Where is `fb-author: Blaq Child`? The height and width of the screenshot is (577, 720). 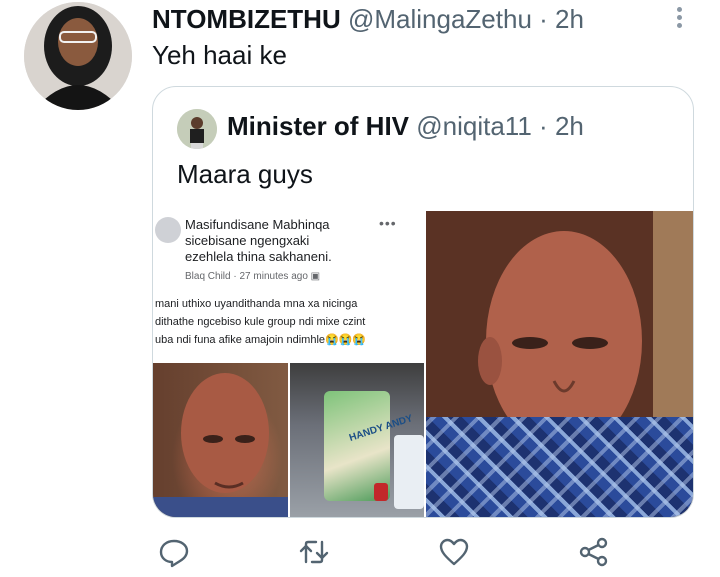 fb-author: Blaq Child is located at coordinates (208, 276).